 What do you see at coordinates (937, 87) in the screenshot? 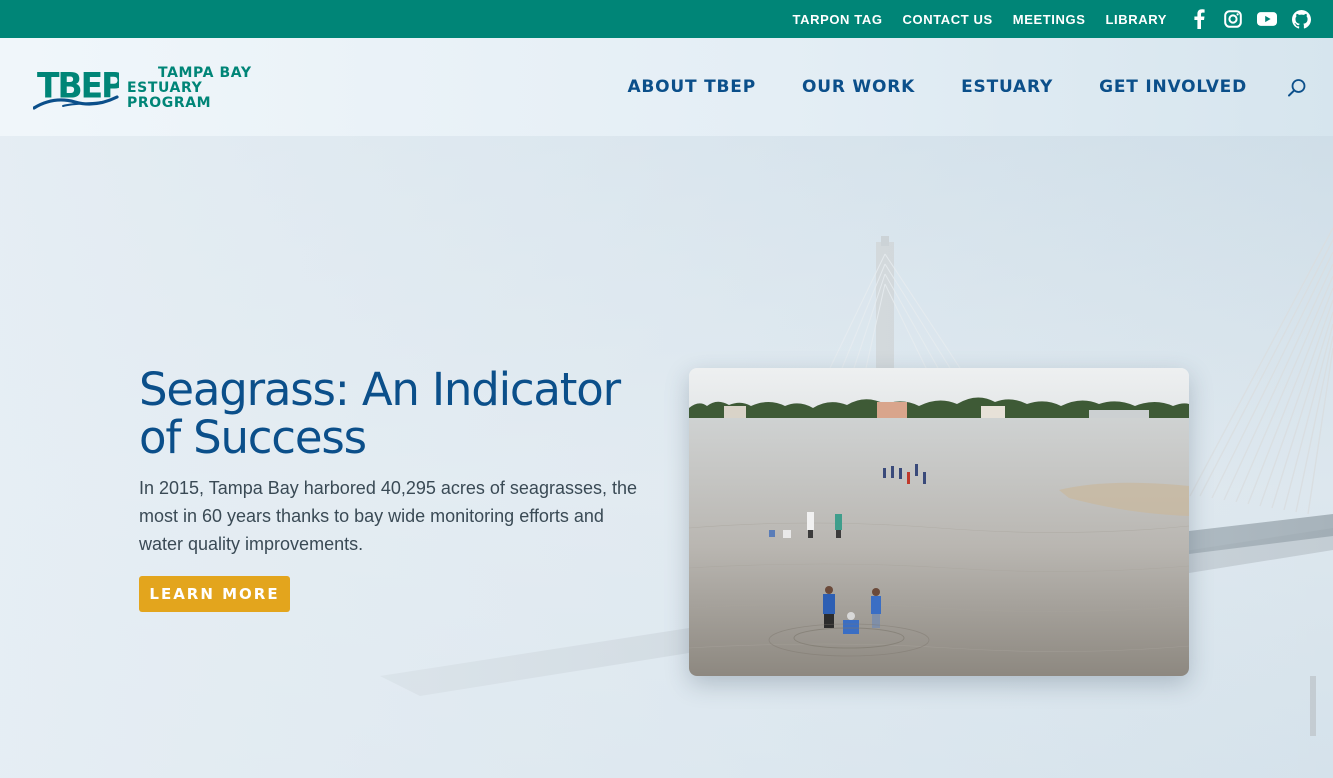
I see `main-nav: ABOUT TBEP OUR WORK ESTUARY GET INVOLVED` at bounding box center [937, 87].